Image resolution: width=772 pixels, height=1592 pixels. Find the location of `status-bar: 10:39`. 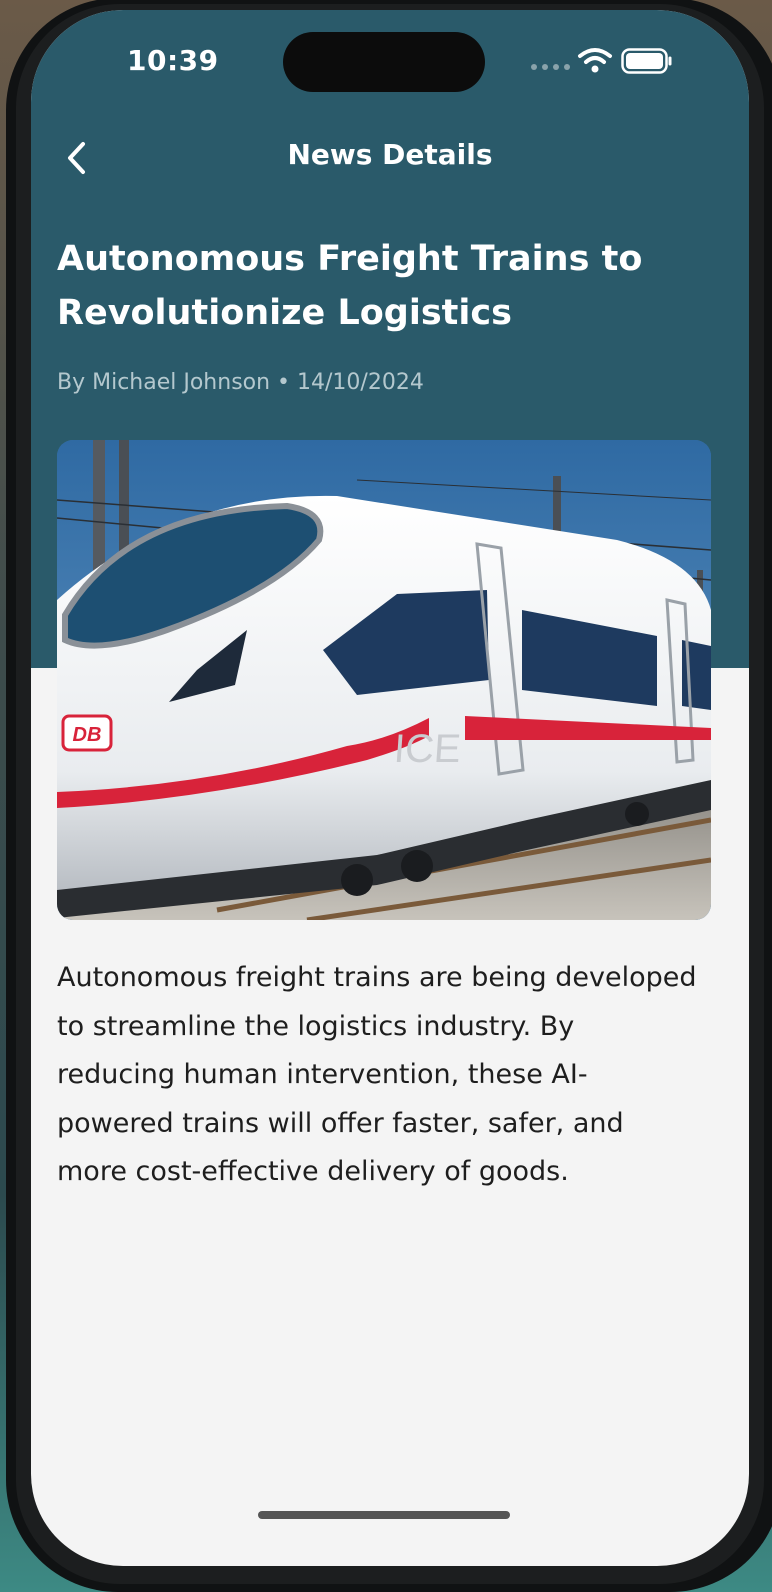

status-bar: 10:39 is located at coordinates (390, 65).